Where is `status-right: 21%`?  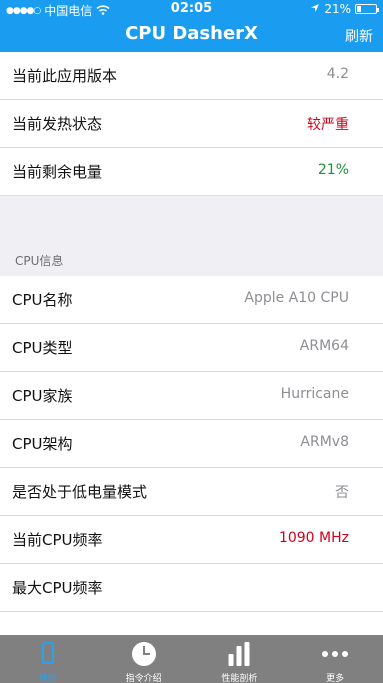
status-right: 21% is located at coordinates (344, 9).